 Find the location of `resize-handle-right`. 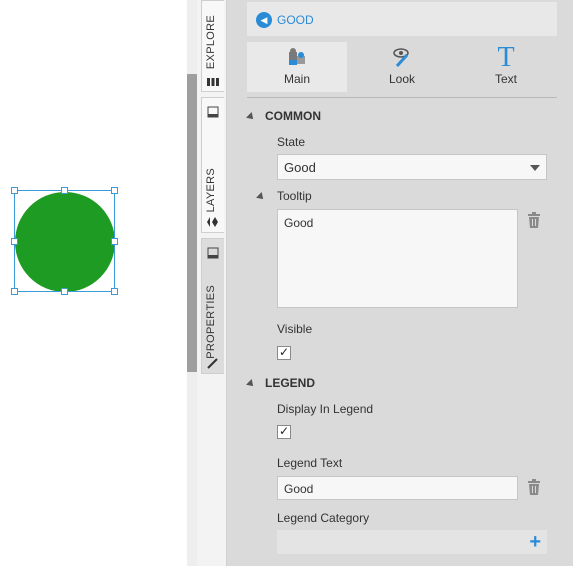

resize-handle-right is located at coordinates (114, 241).